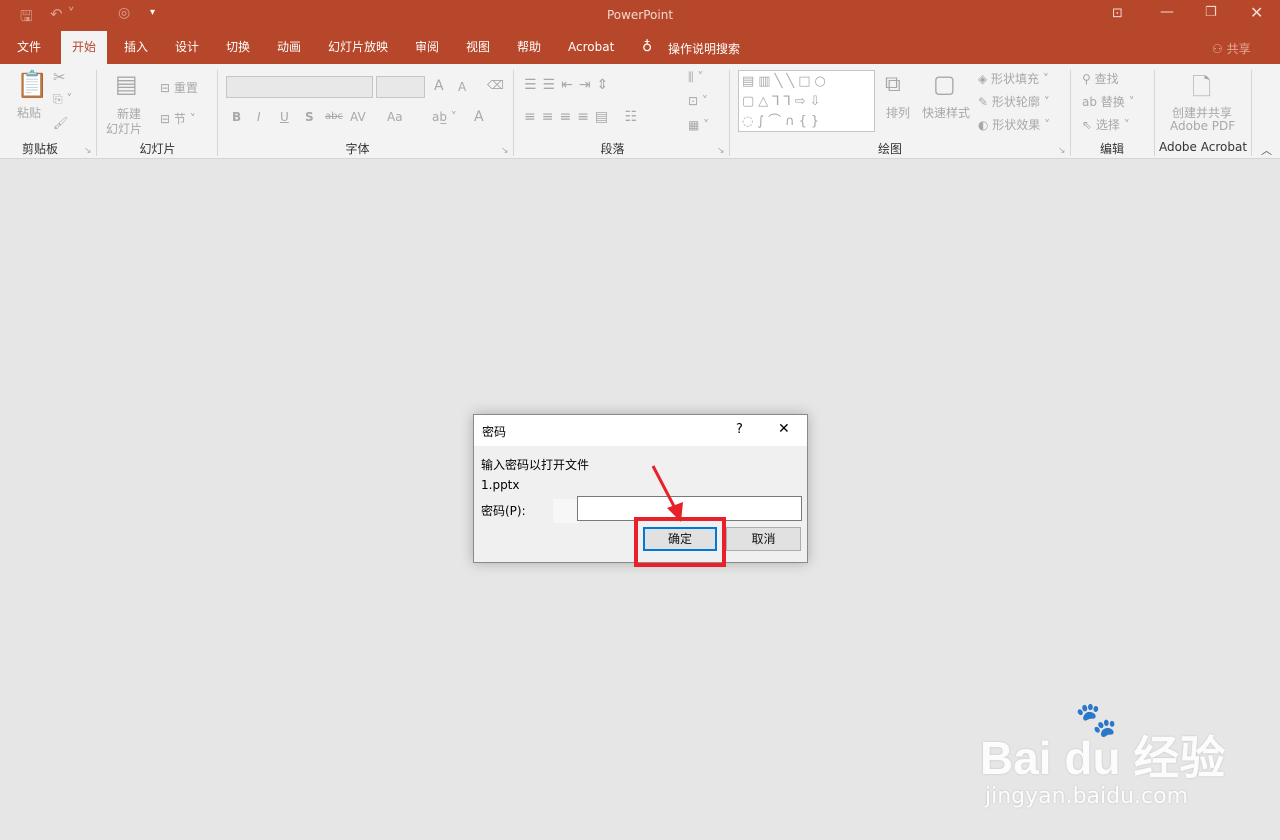  I want to click on arrow-shaft, so click(665, 489).